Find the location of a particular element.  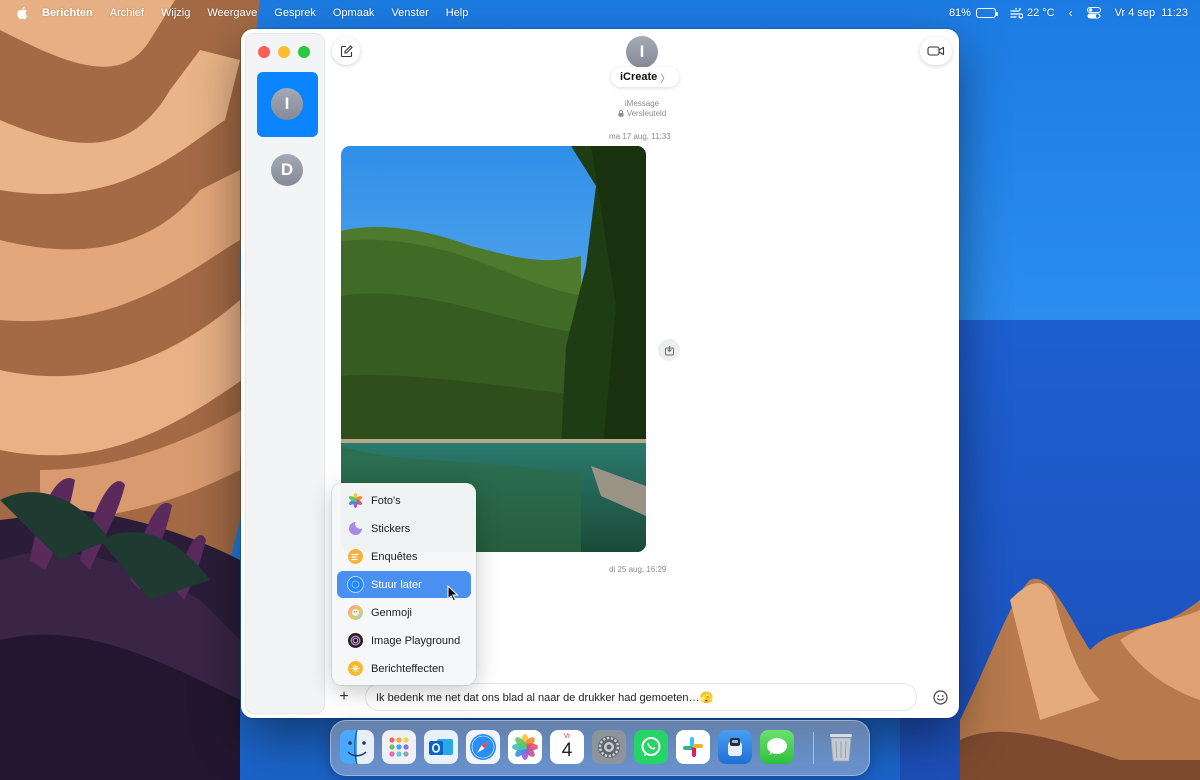

encryption-status: Versleuteld is located at coordinates (600, 113).